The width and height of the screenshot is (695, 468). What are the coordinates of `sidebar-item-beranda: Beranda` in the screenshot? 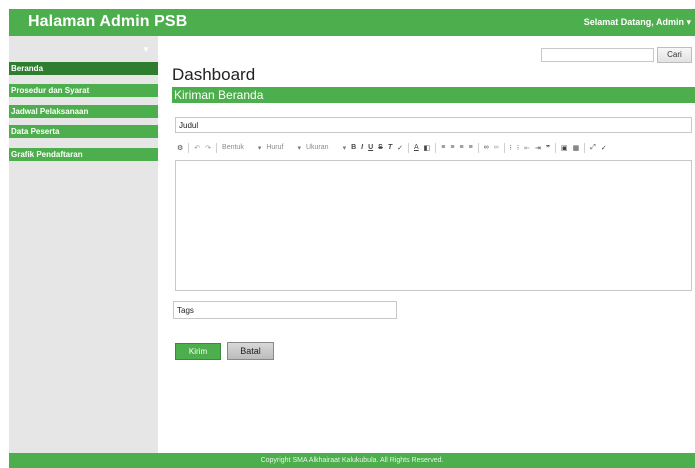 It's located at (83, 68).